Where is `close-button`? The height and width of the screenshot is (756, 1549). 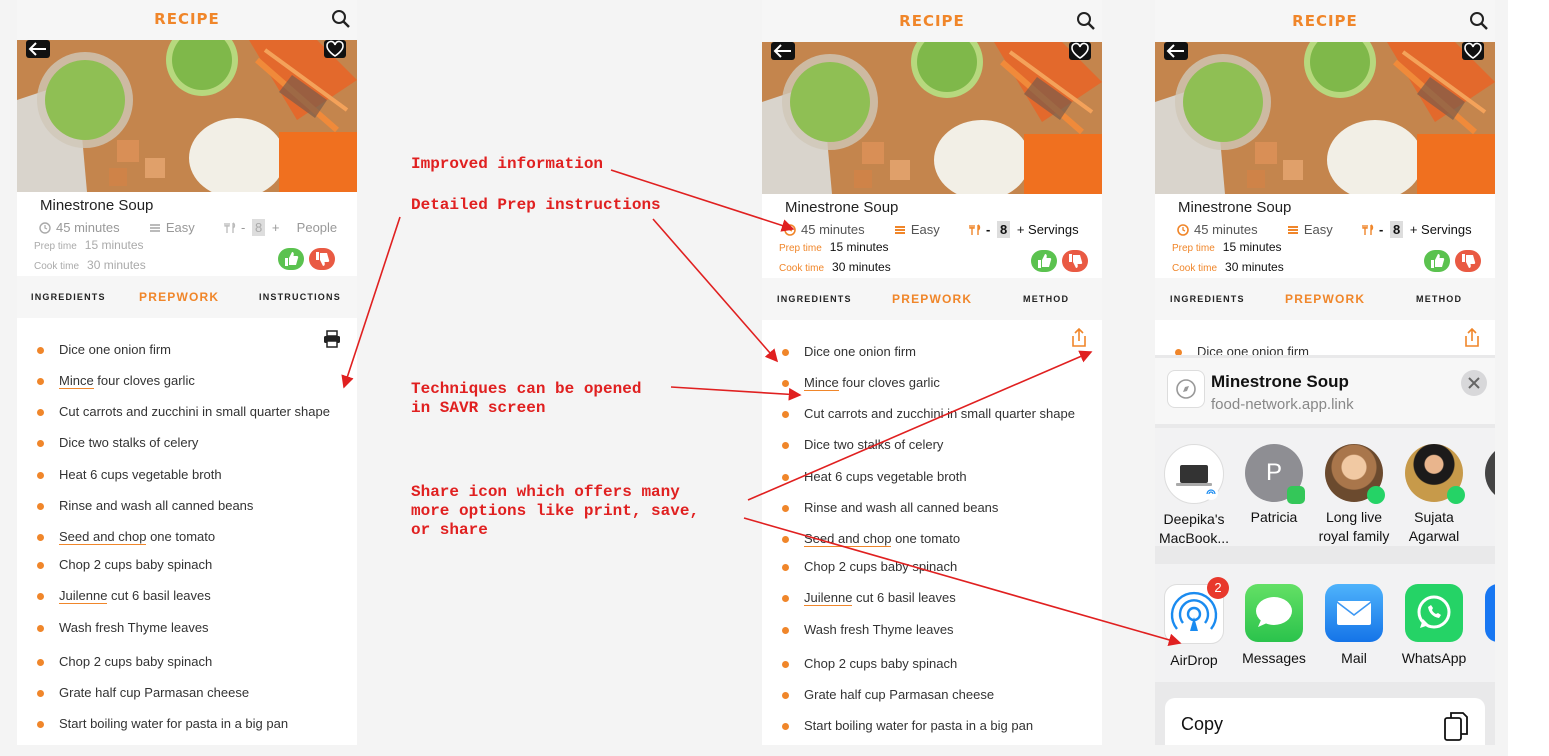 close-button is located at coordinates (1474, 383).